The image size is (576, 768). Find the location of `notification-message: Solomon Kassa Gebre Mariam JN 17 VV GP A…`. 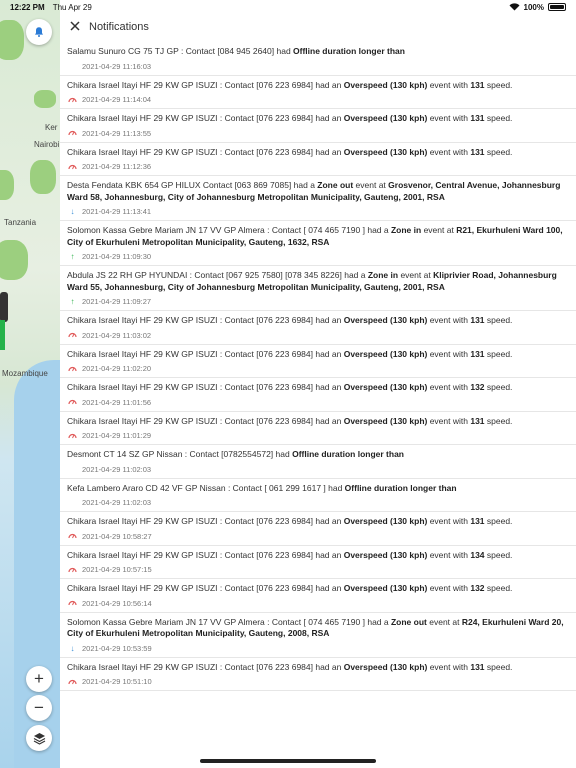

notification-message: Solomon Kassa Gebre Mariam JN 17 VV GP A… is located at coordinates (316, 628).